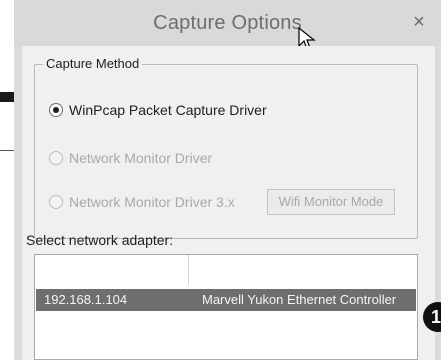  What do you see at coordinates (93, 63) in the screenshot?
I see `capture-method-label: Capture Method` at bounding box center [93, 63].